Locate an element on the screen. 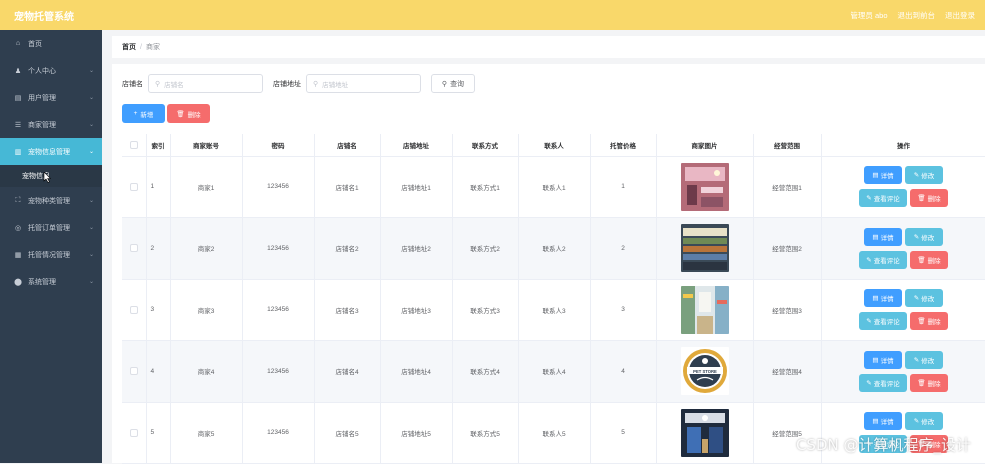 This screenshot has height=464, width=985. cell-actions: ▤详情✎修改✎查看评论🗑删除 is located at coordinates (903, 372).